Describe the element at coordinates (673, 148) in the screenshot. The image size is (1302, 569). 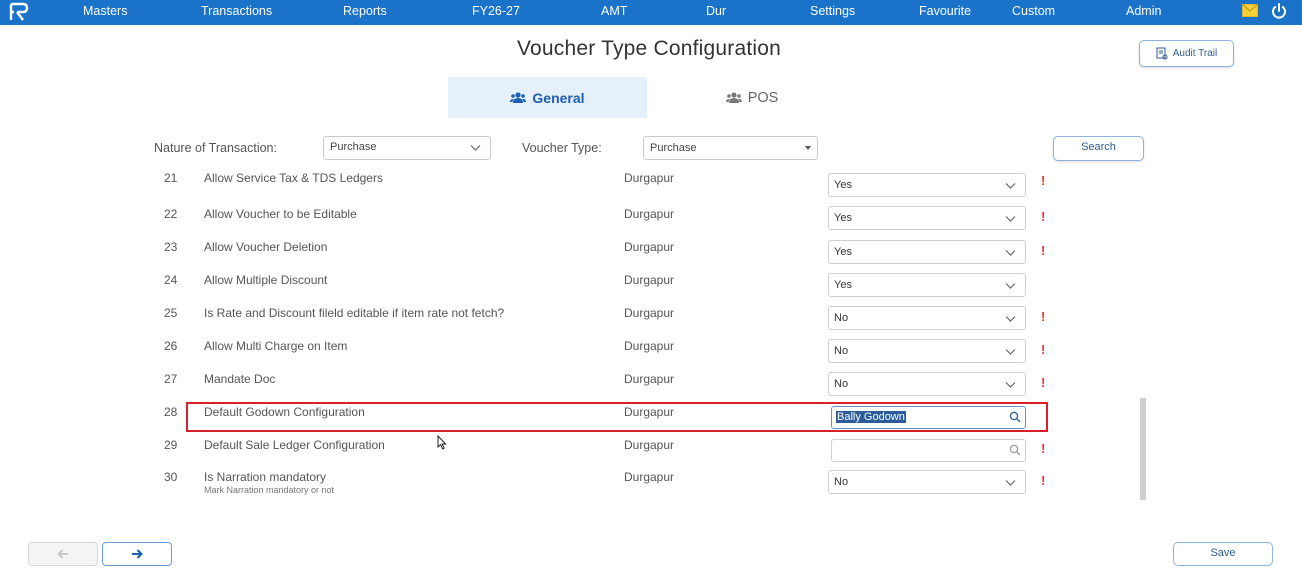
I see `voucher-type-value: Purchase` at that location.